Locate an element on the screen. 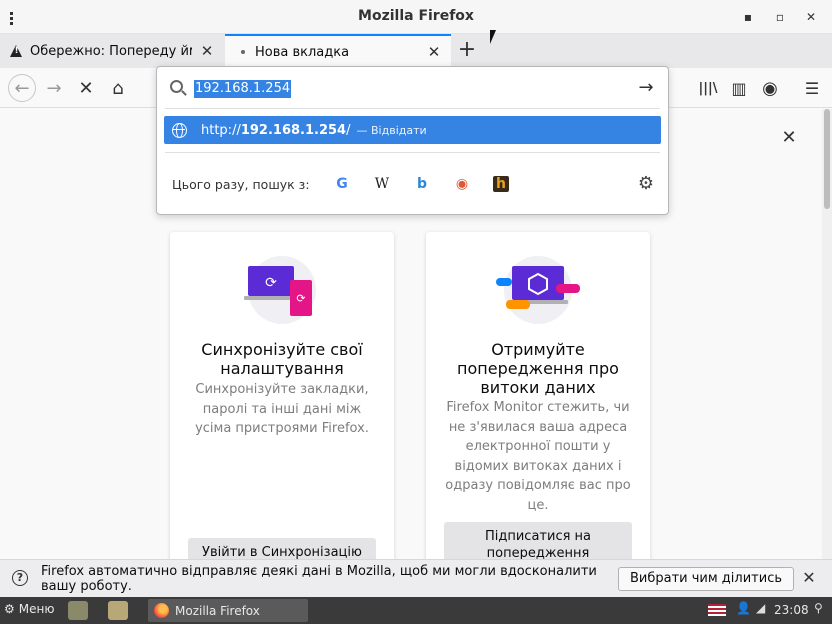  monitor-illustration is located at coordinates (538, 290).